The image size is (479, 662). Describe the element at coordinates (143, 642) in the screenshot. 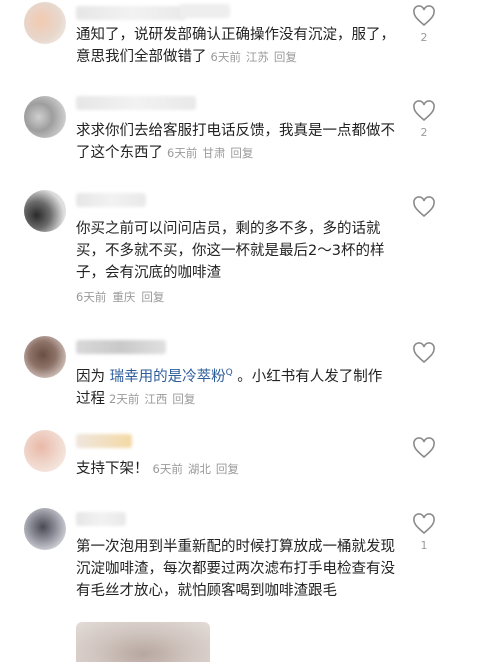

I see `comment-photo` at that location.